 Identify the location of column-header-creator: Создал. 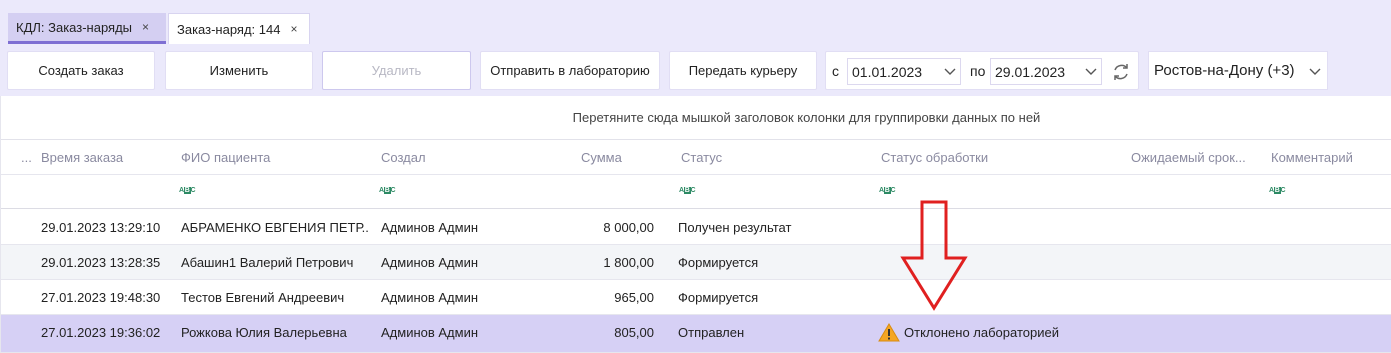
(403, 157).